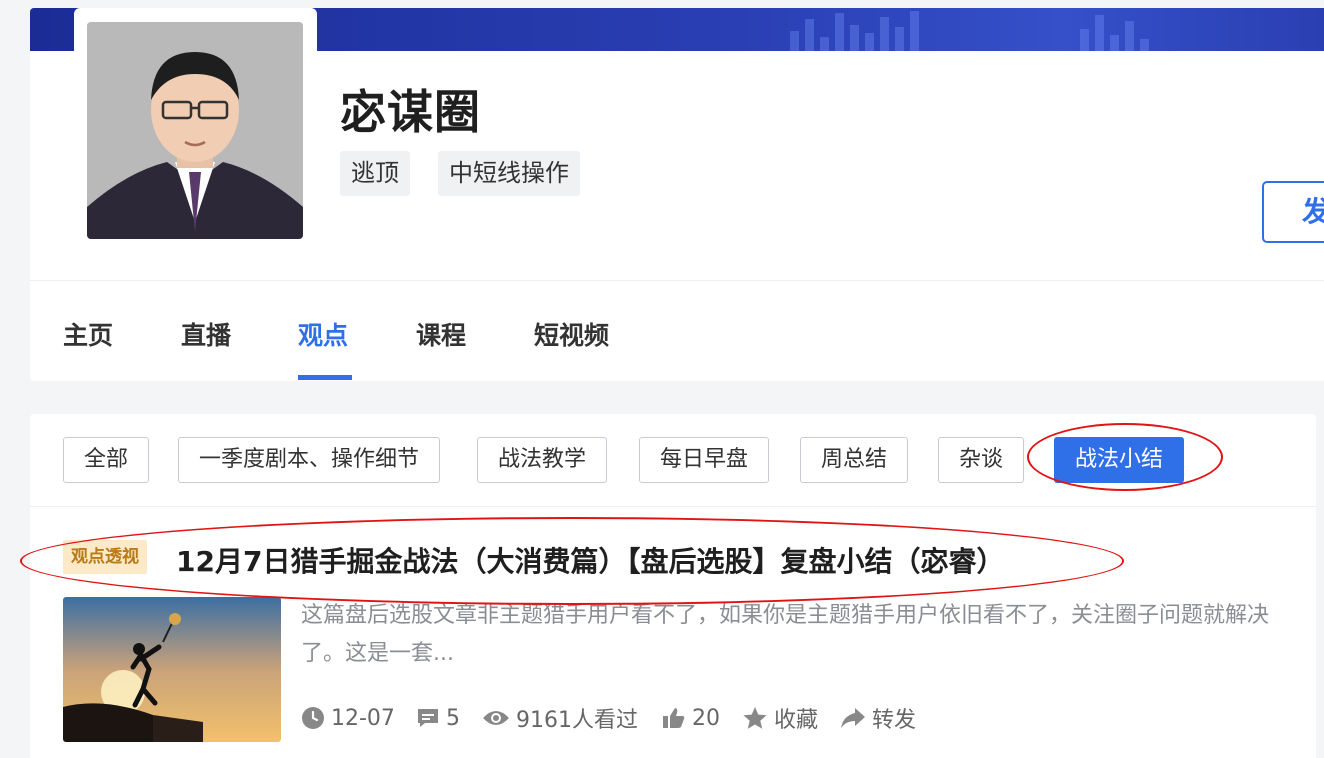 The image size is (1324, 758). I want to click on article-date: 12-07, so click(348, 718).